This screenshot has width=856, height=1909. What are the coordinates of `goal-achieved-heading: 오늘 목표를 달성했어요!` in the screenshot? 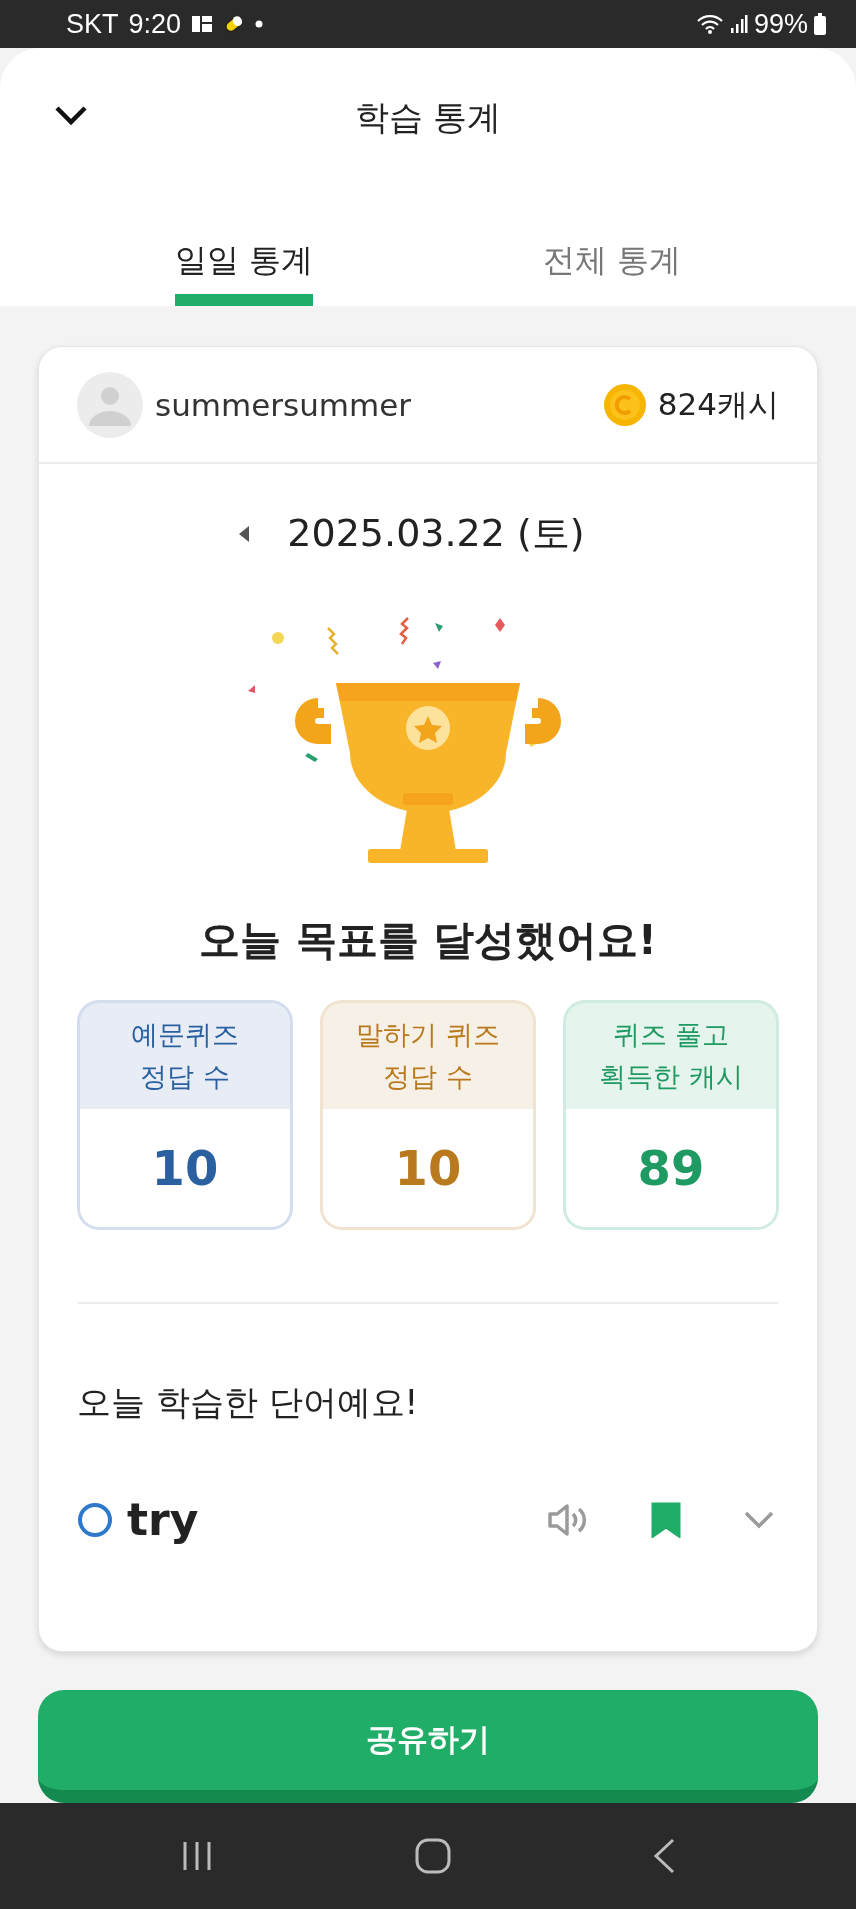 It's located at (428, 941).